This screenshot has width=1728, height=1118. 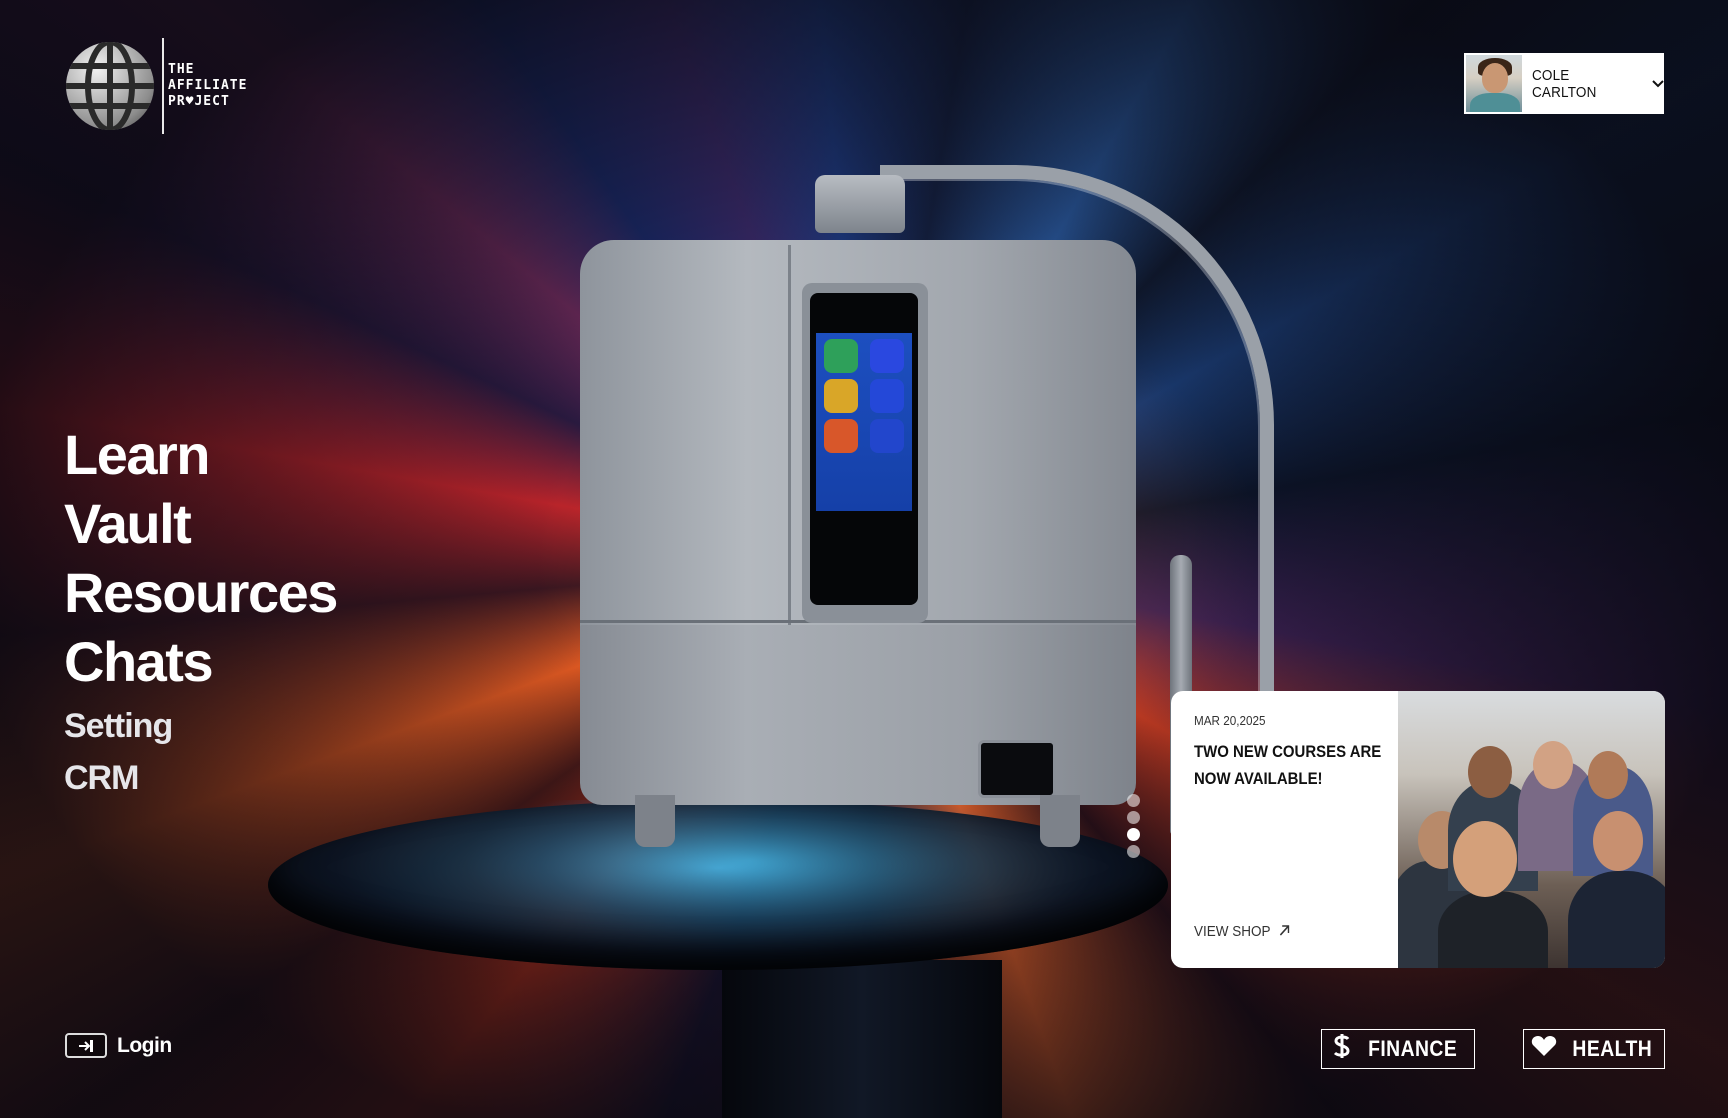 I want to click on nav-item-resources: Resources, so click(x=201, y=592).